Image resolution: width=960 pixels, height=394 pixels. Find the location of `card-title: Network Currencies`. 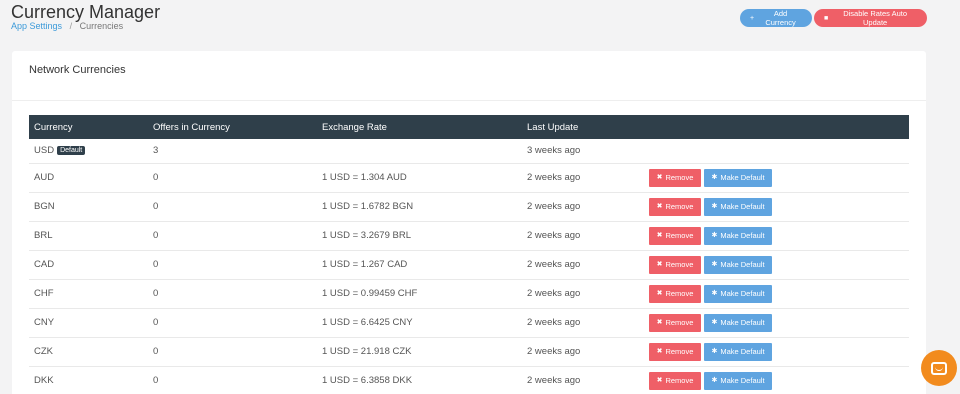

card-title: Network Currencies is located at coordinates (77, 70).